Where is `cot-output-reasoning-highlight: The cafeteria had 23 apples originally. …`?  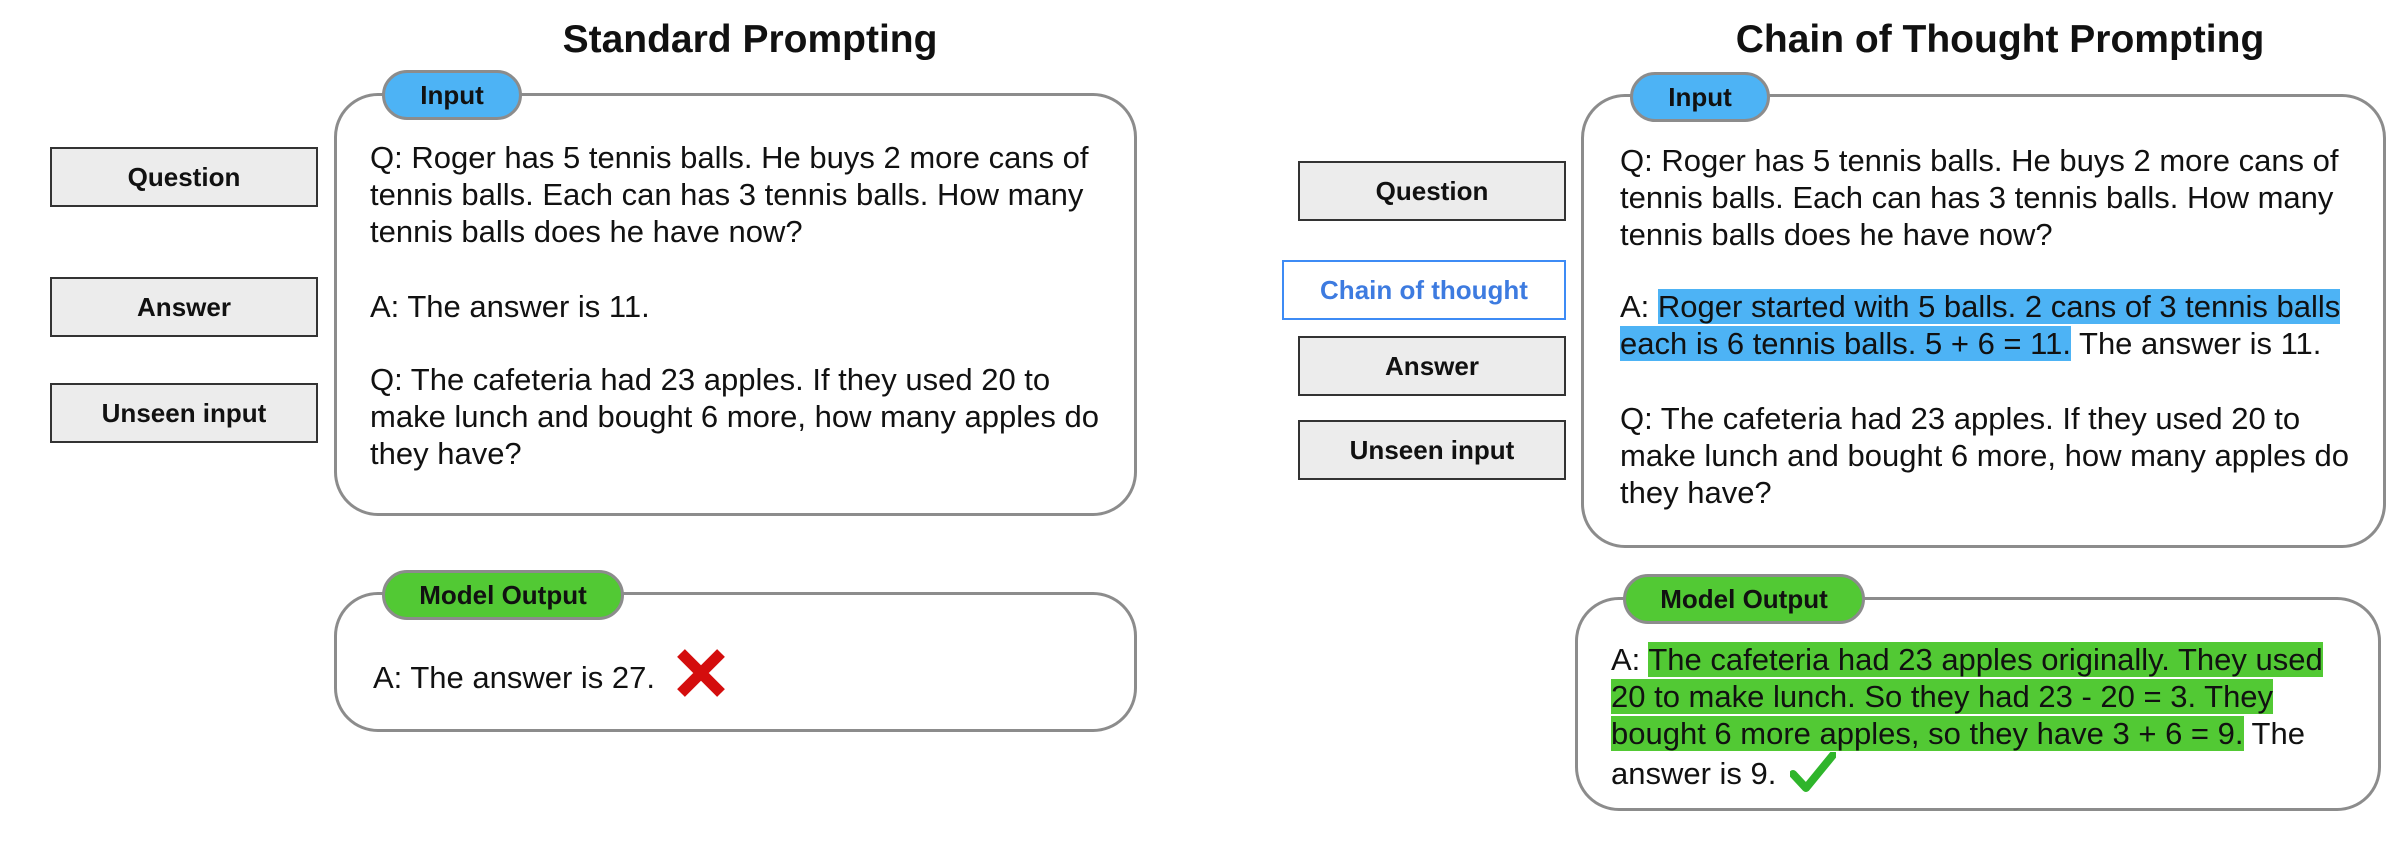
cot-output-reasoning-highlight: The cafeteria had 23 apples originally. … is located at coordinates (1967, 696).